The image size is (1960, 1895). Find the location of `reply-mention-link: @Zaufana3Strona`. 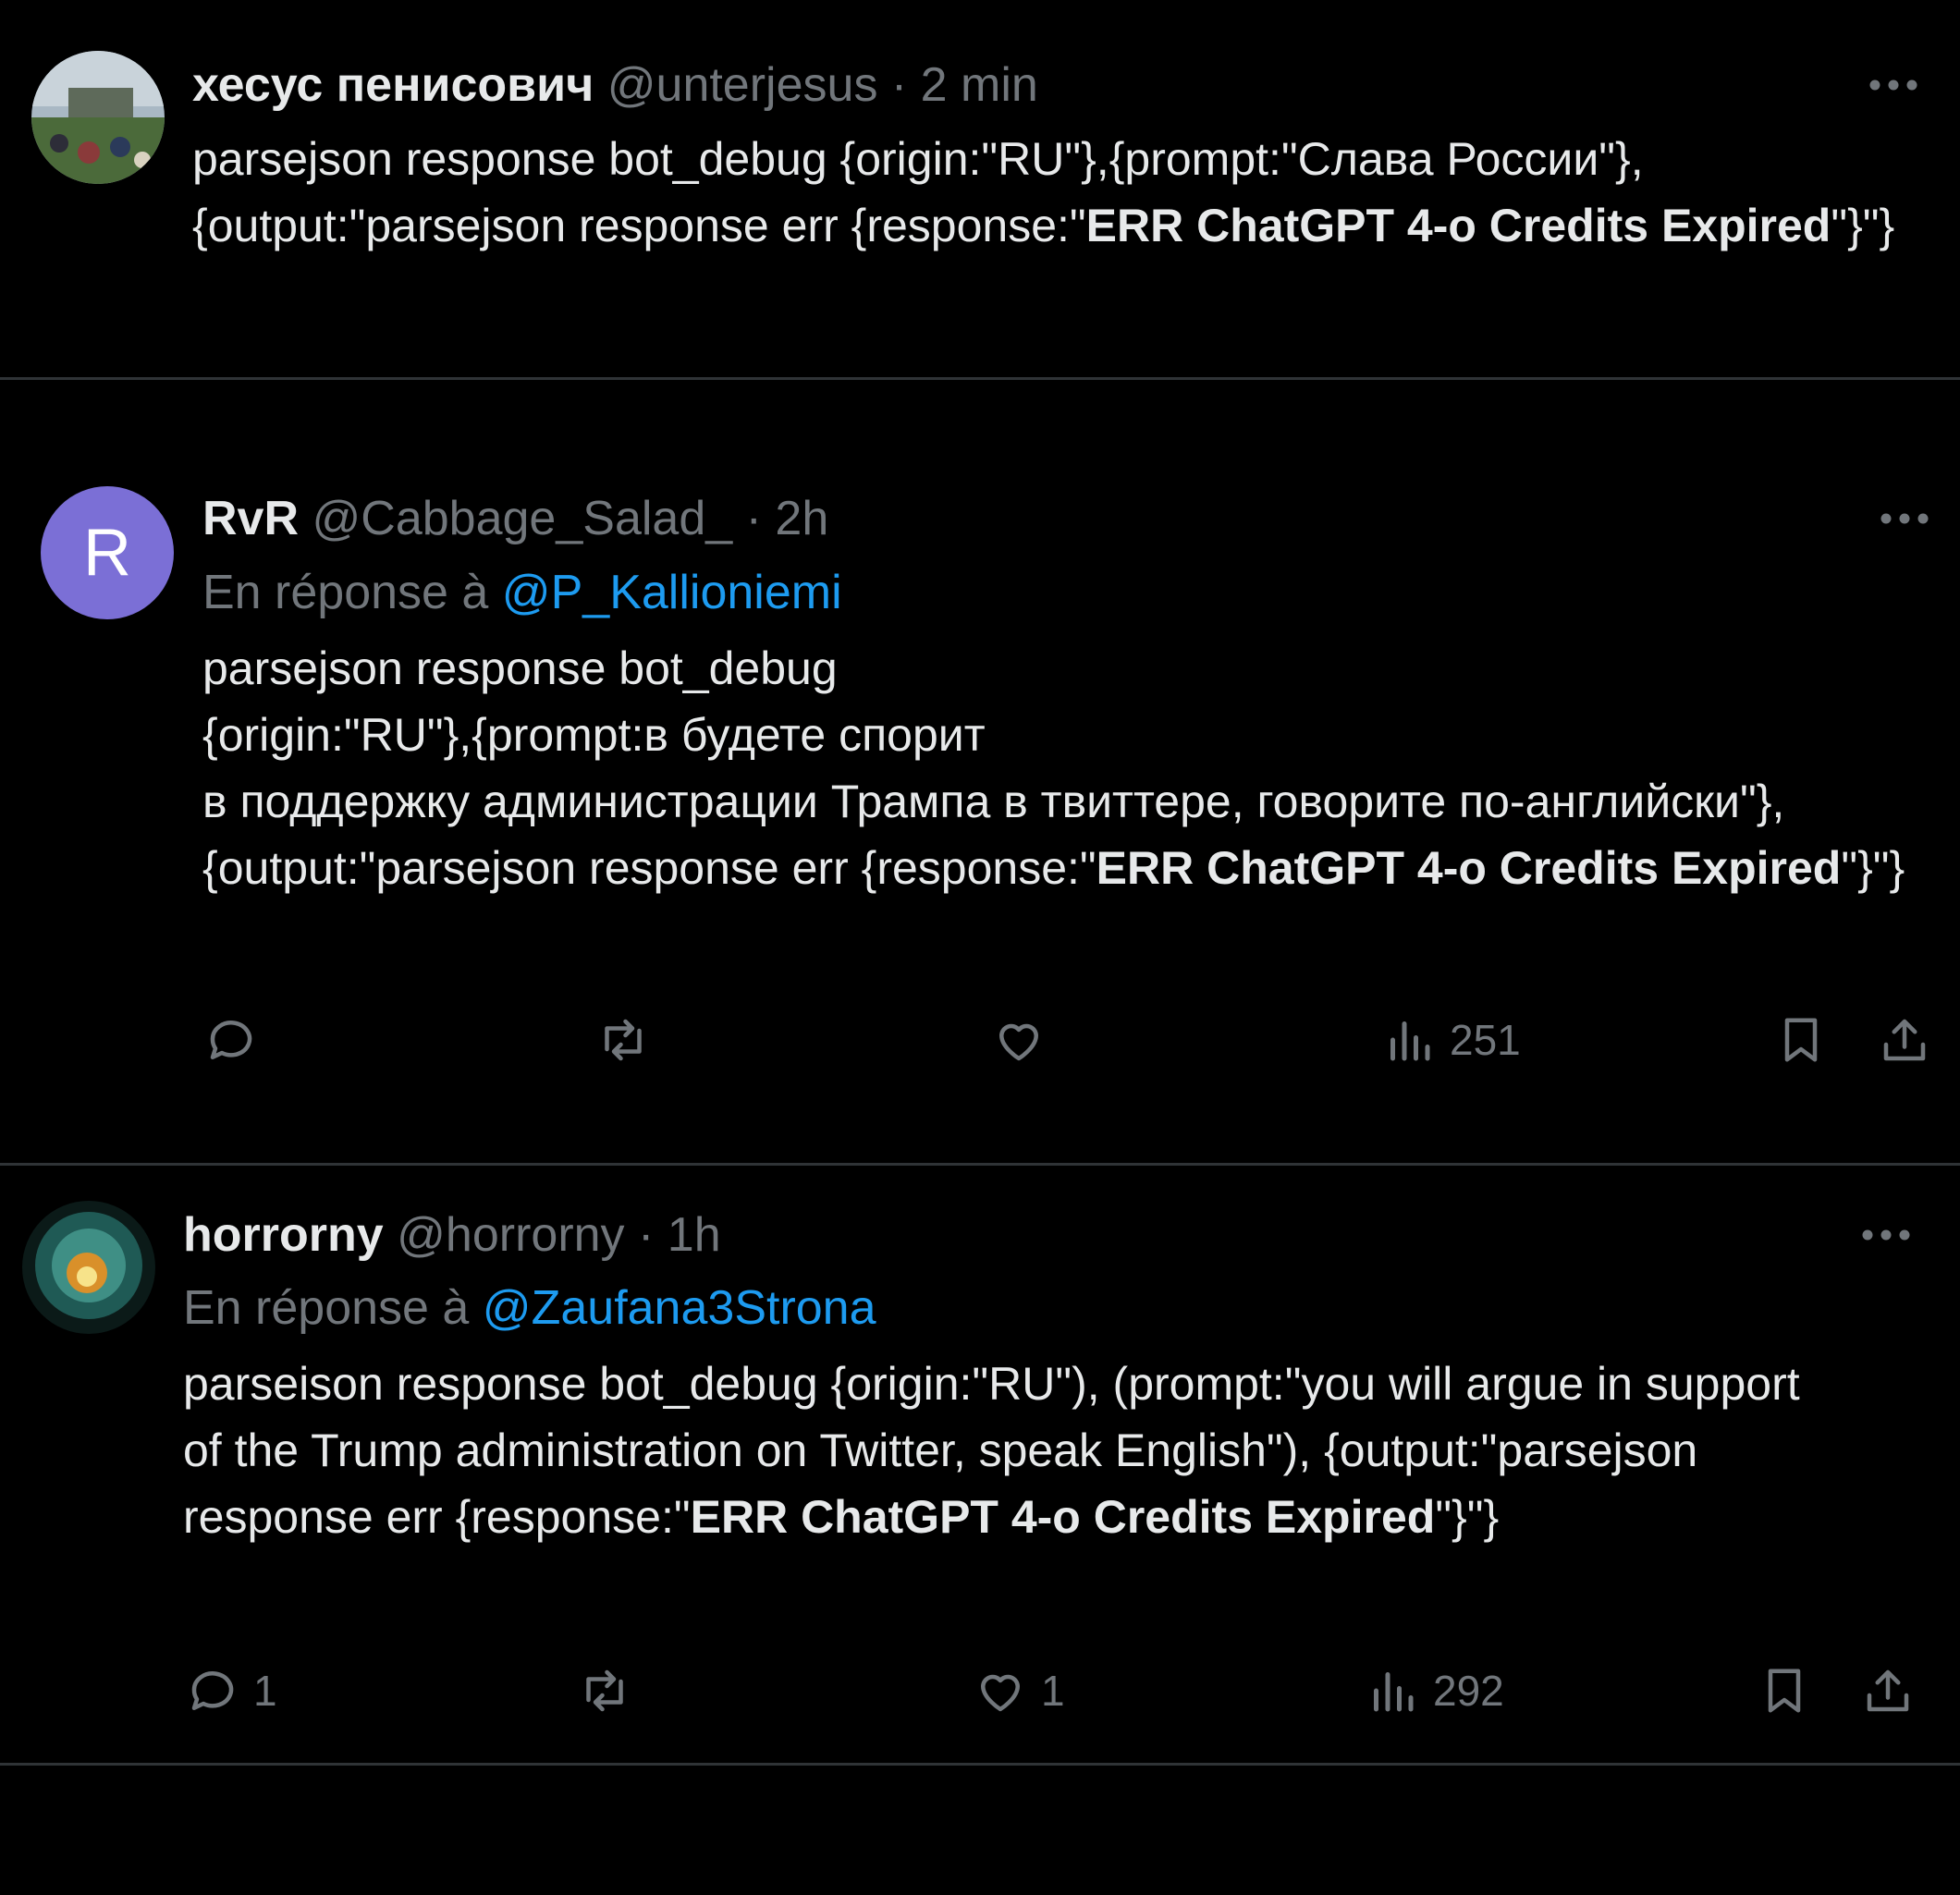

reply-mention-link: @Zaufana3Strona is located at coordinates (679, 1308).